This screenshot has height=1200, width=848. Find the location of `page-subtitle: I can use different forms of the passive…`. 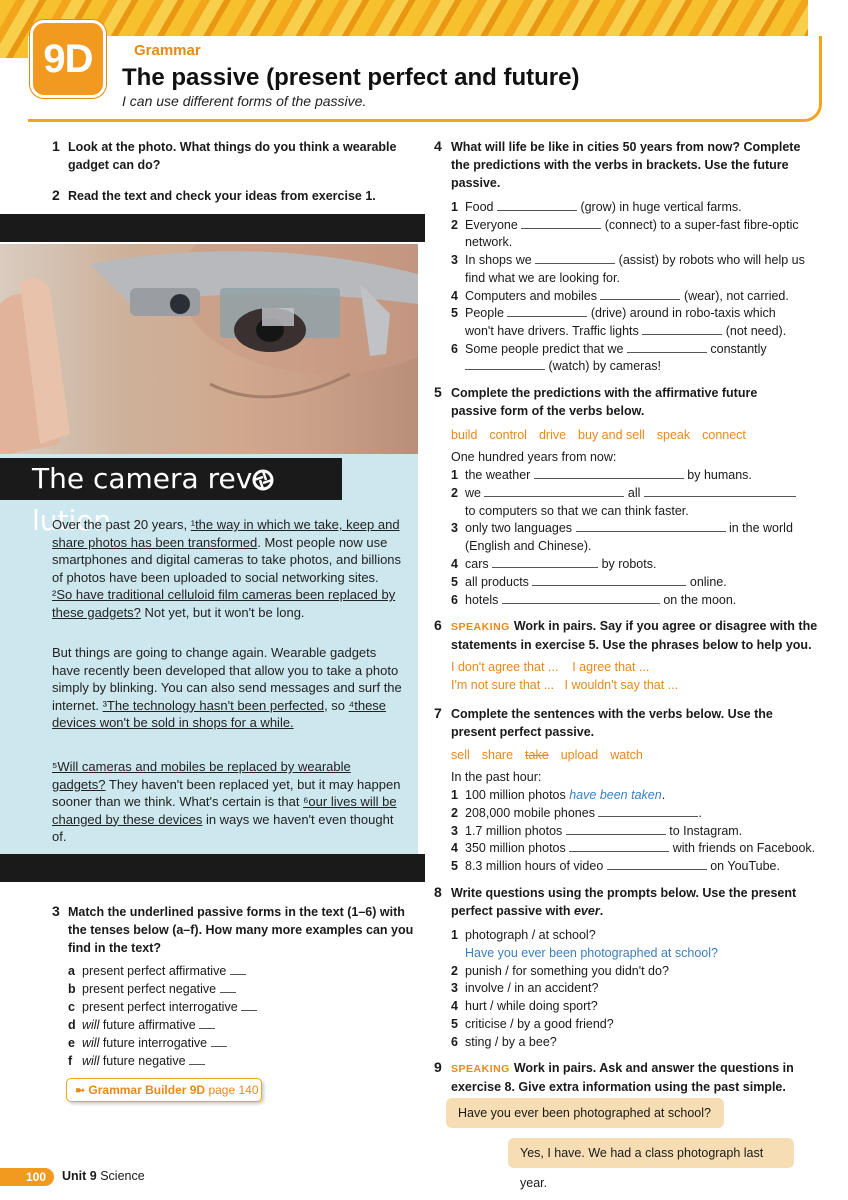

page-subtitle: I can use different forms of the passive… is located at coordinates (244, 101).